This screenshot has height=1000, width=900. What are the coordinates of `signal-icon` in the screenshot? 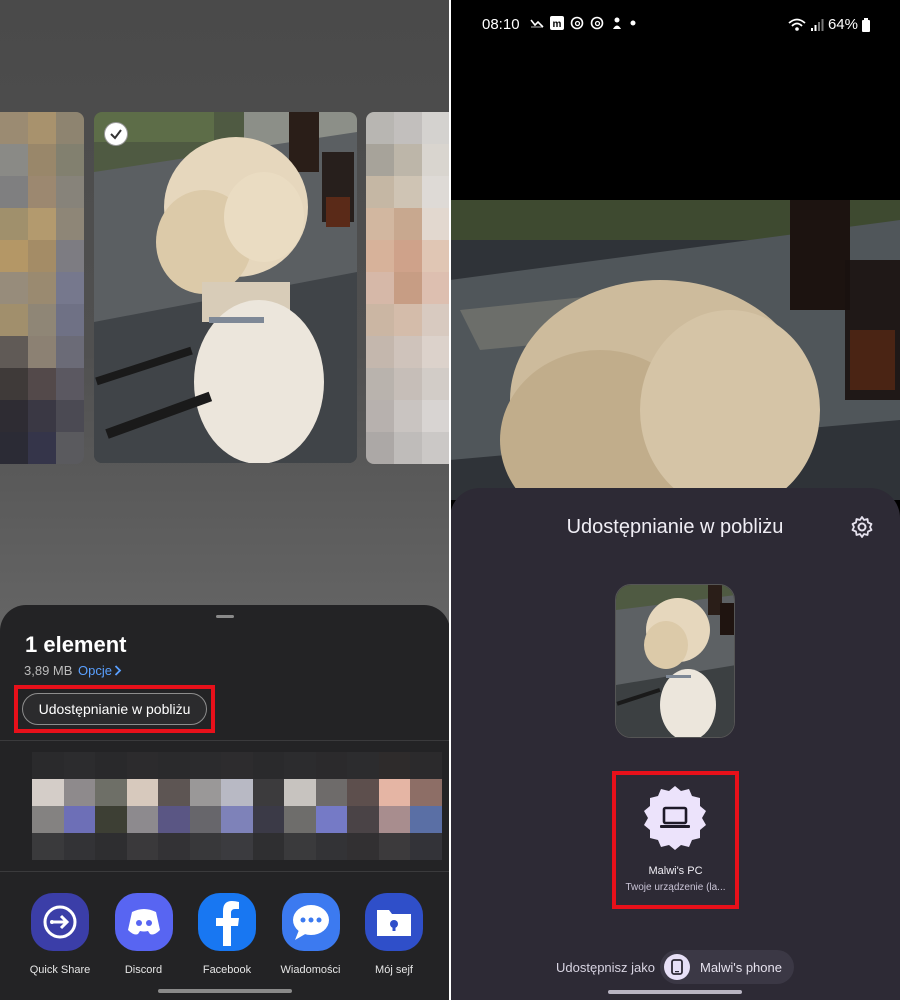 It's located at (817, 24).